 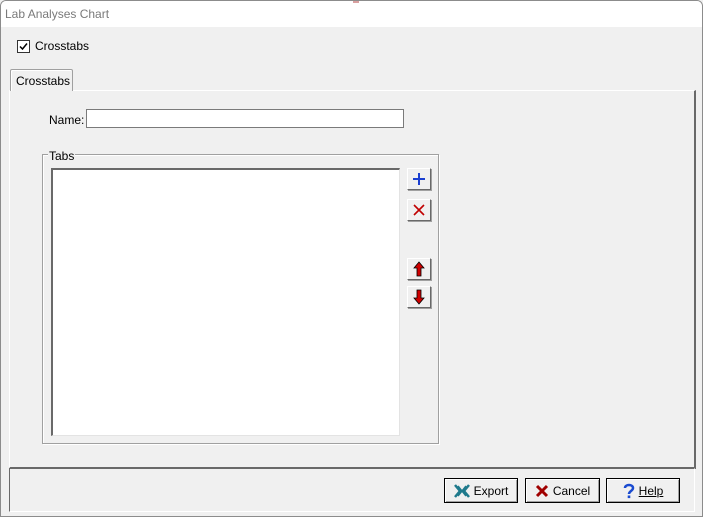 I want to click on tab-crosstabs: Crosstabs, so click(x=41, y=80).